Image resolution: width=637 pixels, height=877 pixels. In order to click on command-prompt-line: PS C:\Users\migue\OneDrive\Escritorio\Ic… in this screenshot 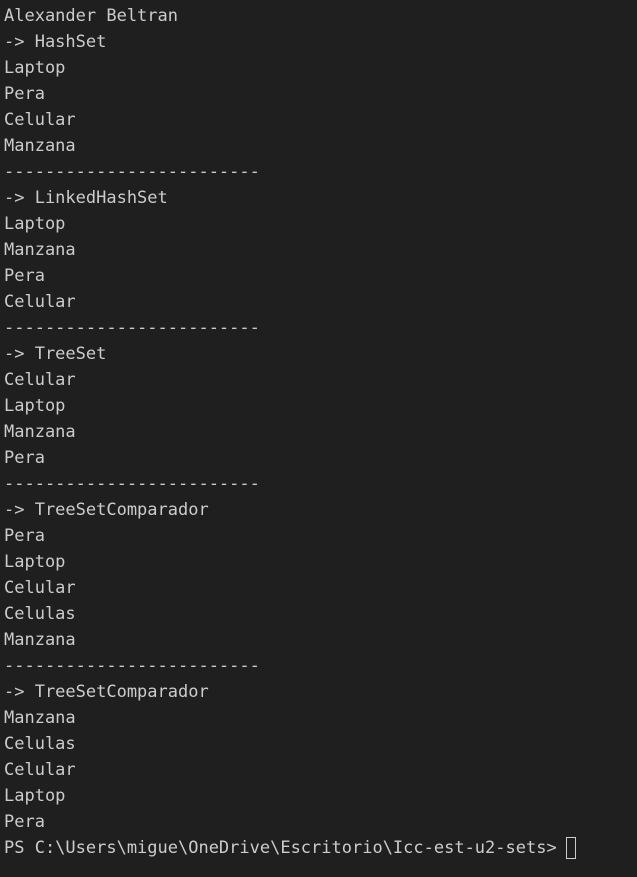, I will do `click(320, 848)`.